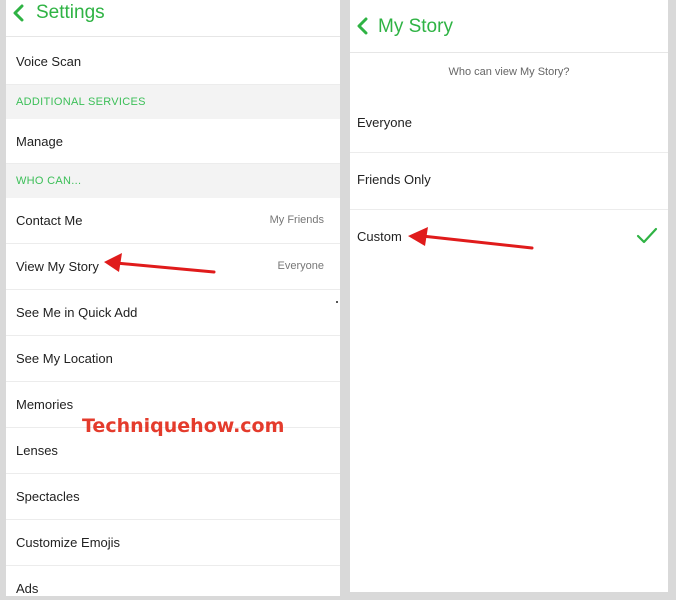 Image resolution: width=676 pixels, height=600 pixels. I want to click on row-label: Customize Emojis, so click(68, 542).